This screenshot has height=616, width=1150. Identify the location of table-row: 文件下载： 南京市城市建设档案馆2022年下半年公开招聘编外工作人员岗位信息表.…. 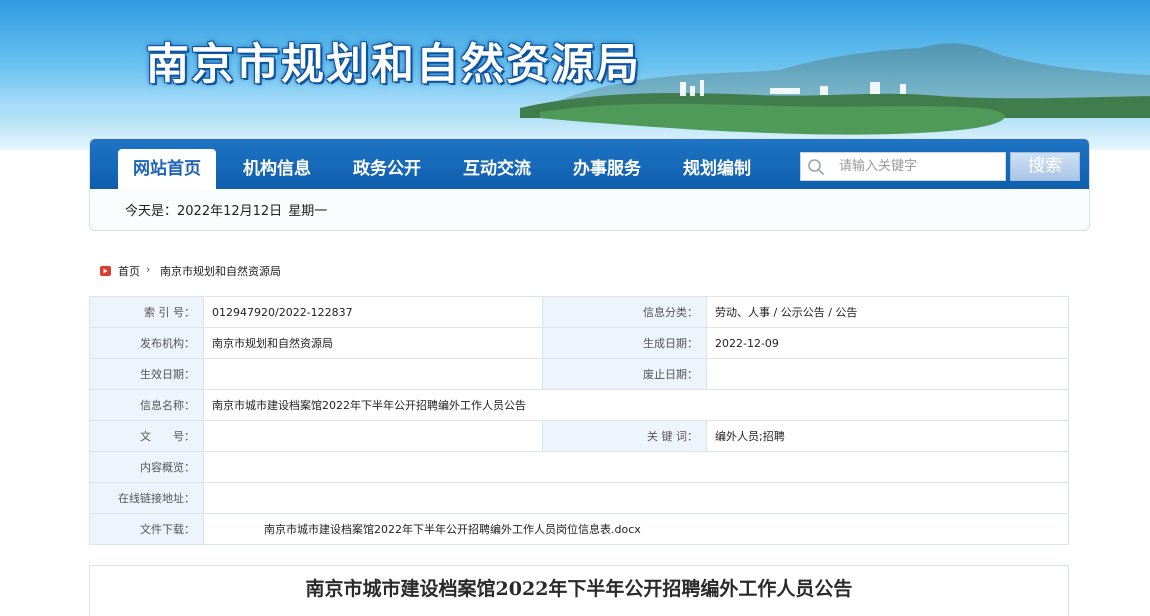
(579, 529).